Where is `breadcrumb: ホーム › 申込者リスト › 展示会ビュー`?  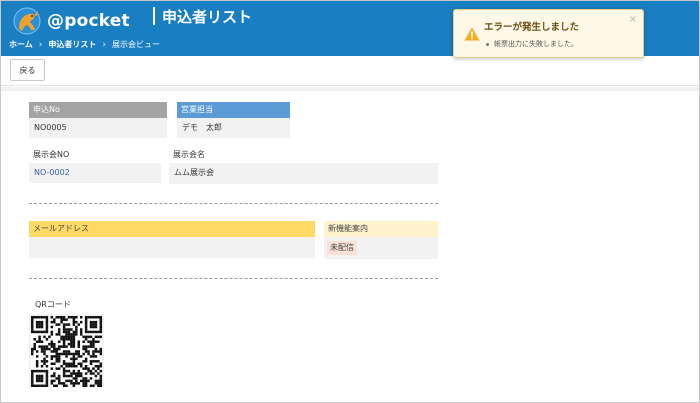 breadcrumb: ホーム › 申込者リスト › 展示会ビュー is located at coordinates (84, 44).